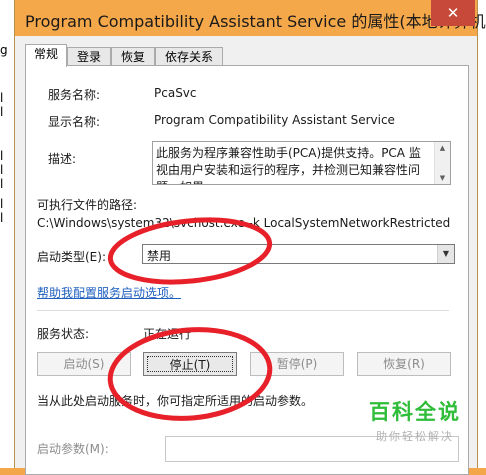 The width and height of the screenshot is (486, 475). Describe the element at coordinates (4, 50) in the screenshot. I see `background-text: g` at that location.